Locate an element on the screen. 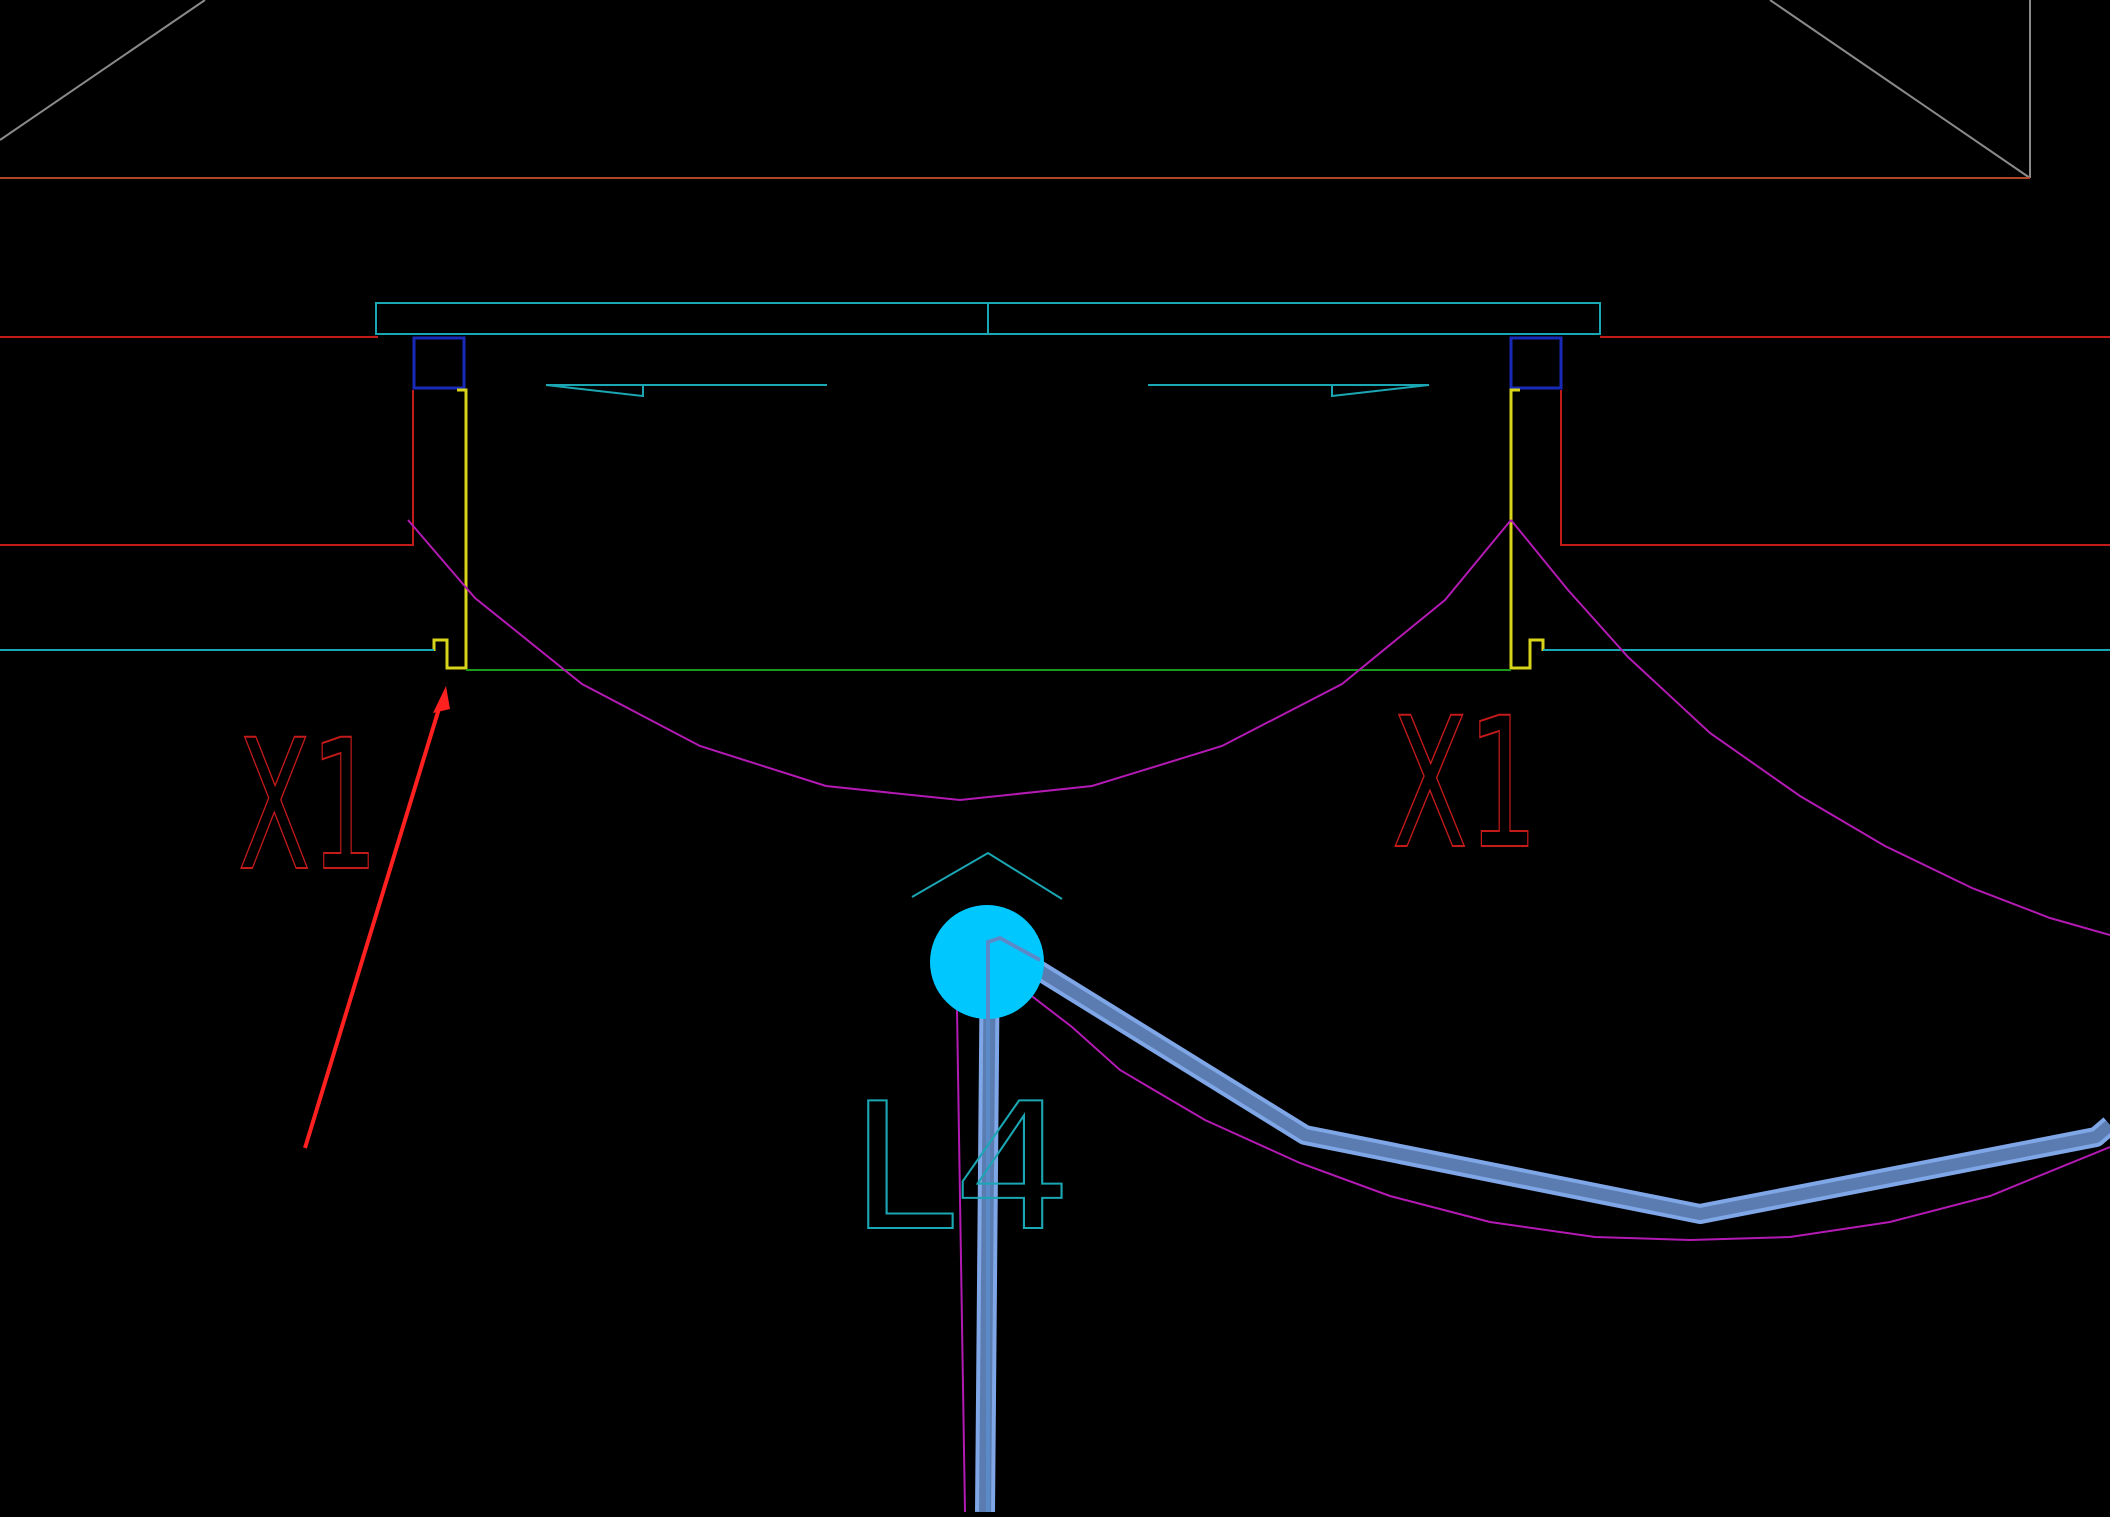 The width and height of the screenshot is (2110, 1517). frame-posts is located at coordinates (987, 363).